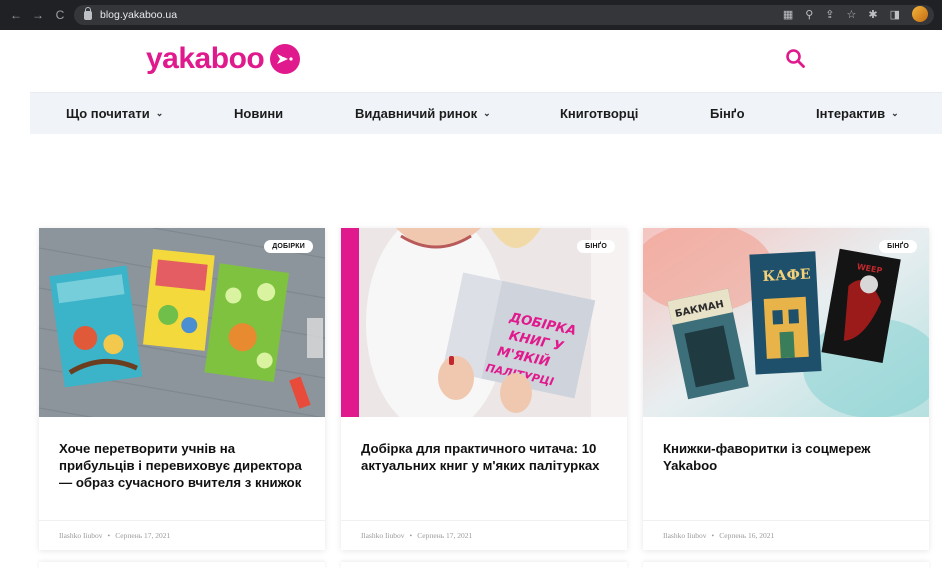 This screenshot has width=942, height=569. What do you see at coordinates (471, 60) in the screenshot?
I see `site-header: yakaboo` at bounding box center [471, 60].